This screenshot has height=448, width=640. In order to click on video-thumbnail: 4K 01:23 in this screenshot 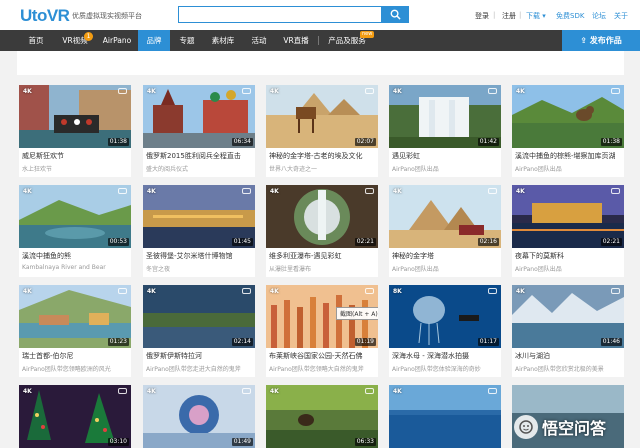, I will do `click(75, 316)`.